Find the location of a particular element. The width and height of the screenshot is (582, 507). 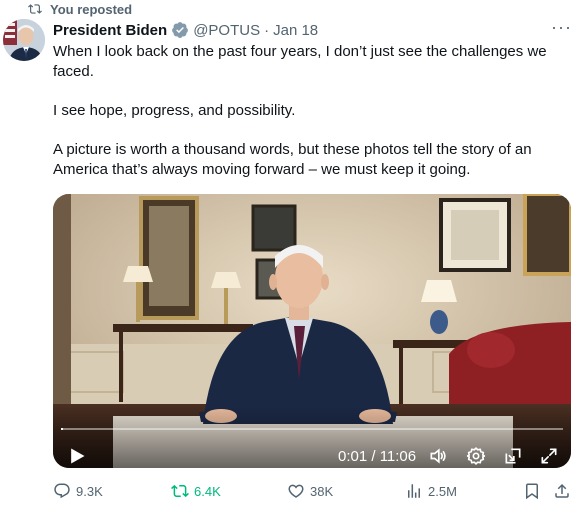

fullscreen-icon is located at coordinates (549, 456).